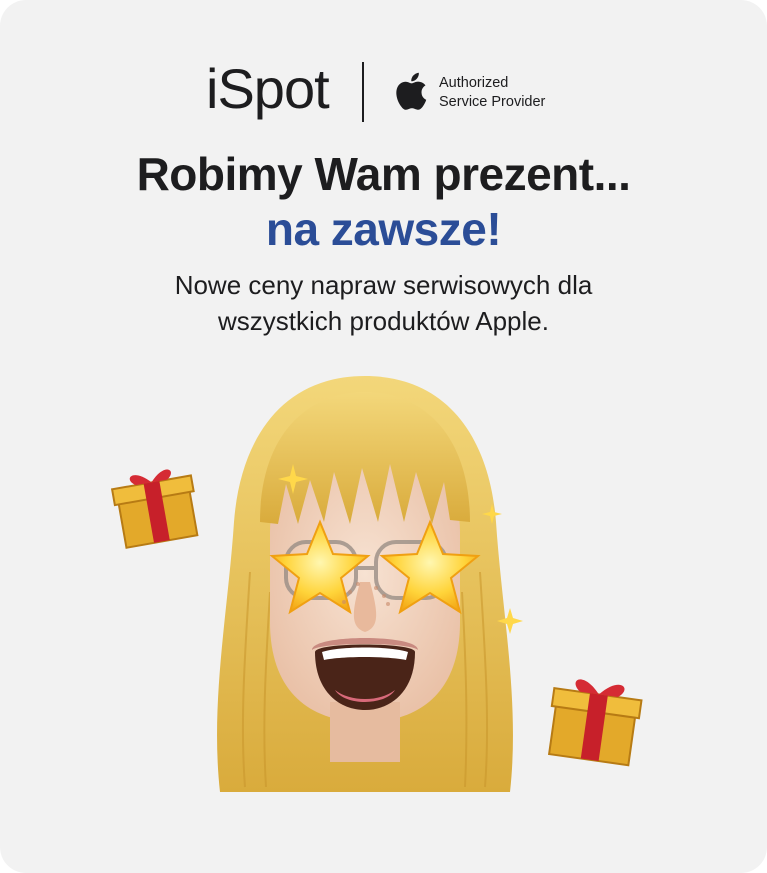 This screenshot has height=873, width=767. Describe the element at coordinates (411, 91) in the screenshot. I see `apple-logo-icon` at that location.